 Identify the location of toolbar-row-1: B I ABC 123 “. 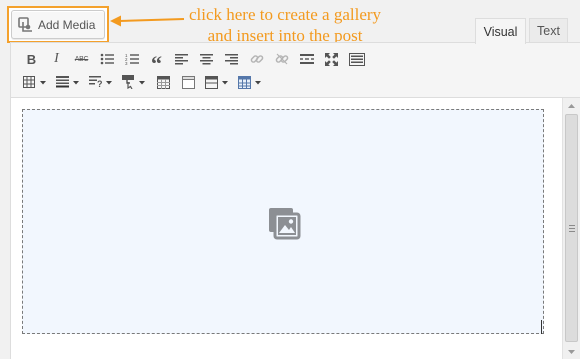
(194, 61).